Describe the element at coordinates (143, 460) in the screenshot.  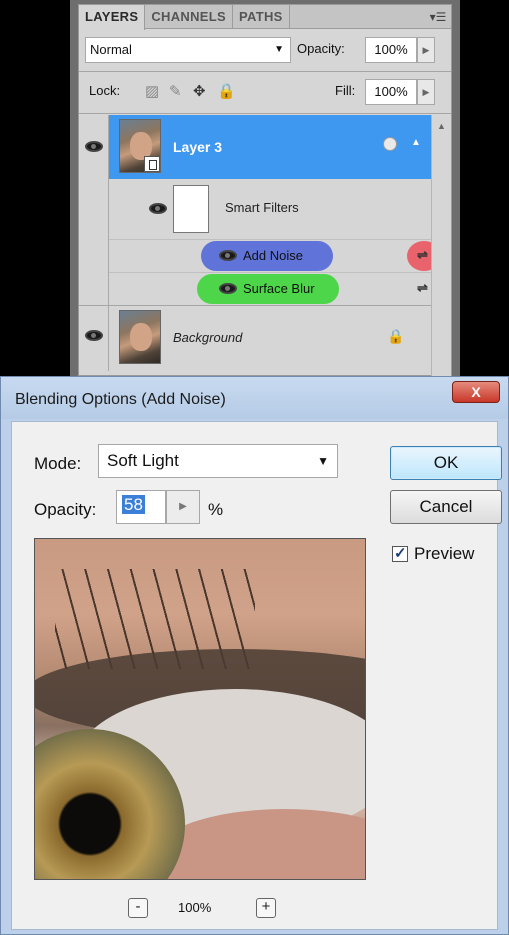
I see `mode-value: Soft Light` at that location.